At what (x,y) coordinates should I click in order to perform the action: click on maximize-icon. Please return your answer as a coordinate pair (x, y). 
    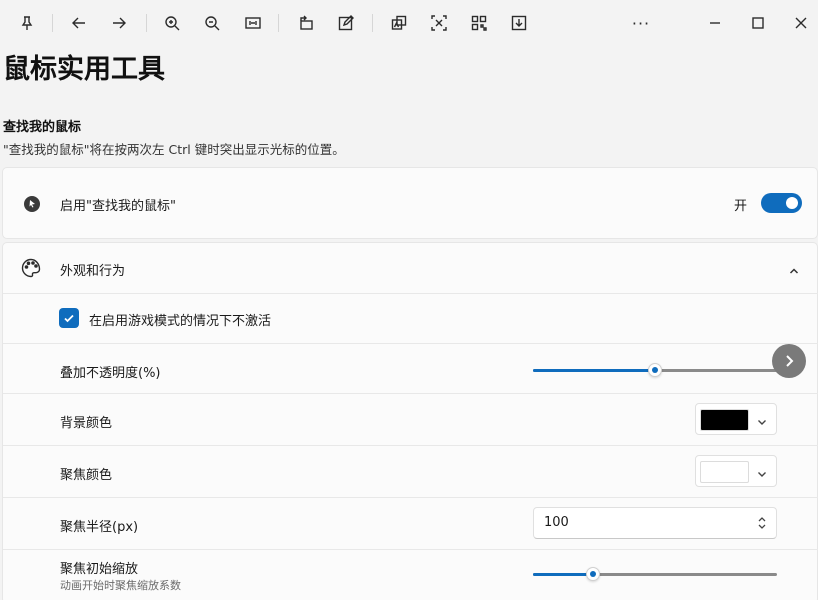
    Looking at the image, I should click on (758, 23).